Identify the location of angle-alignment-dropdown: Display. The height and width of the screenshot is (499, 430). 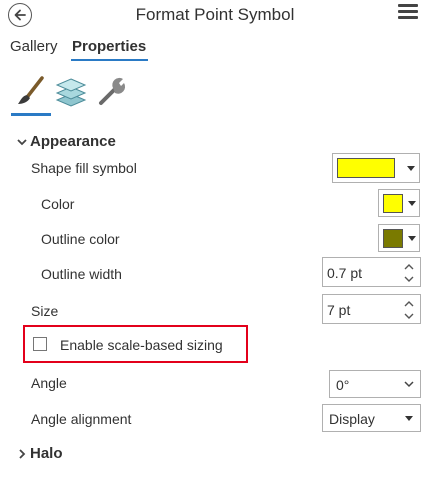
(371, 418).